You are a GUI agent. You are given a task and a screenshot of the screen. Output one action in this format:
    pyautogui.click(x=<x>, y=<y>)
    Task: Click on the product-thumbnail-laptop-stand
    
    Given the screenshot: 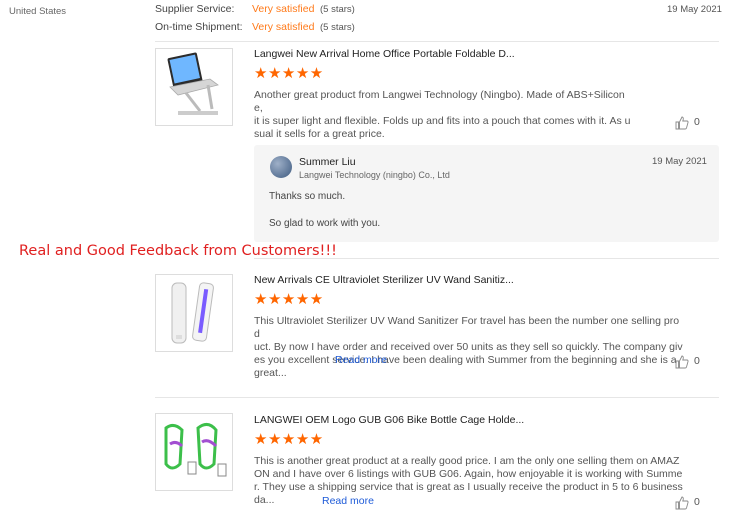 What is the action you would take?
    pyautogui.click(x=194, y=87)
    